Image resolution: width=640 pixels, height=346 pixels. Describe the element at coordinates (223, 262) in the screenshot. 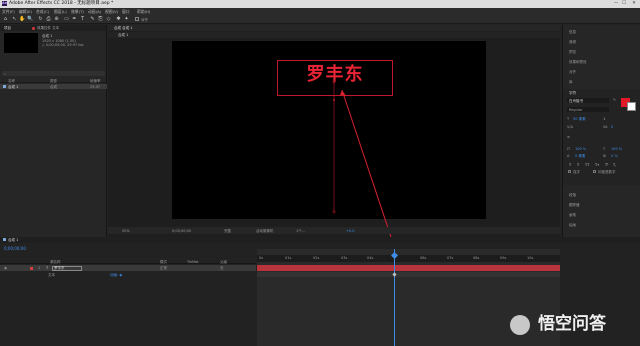

I see `col-parent: 父级` at that location.